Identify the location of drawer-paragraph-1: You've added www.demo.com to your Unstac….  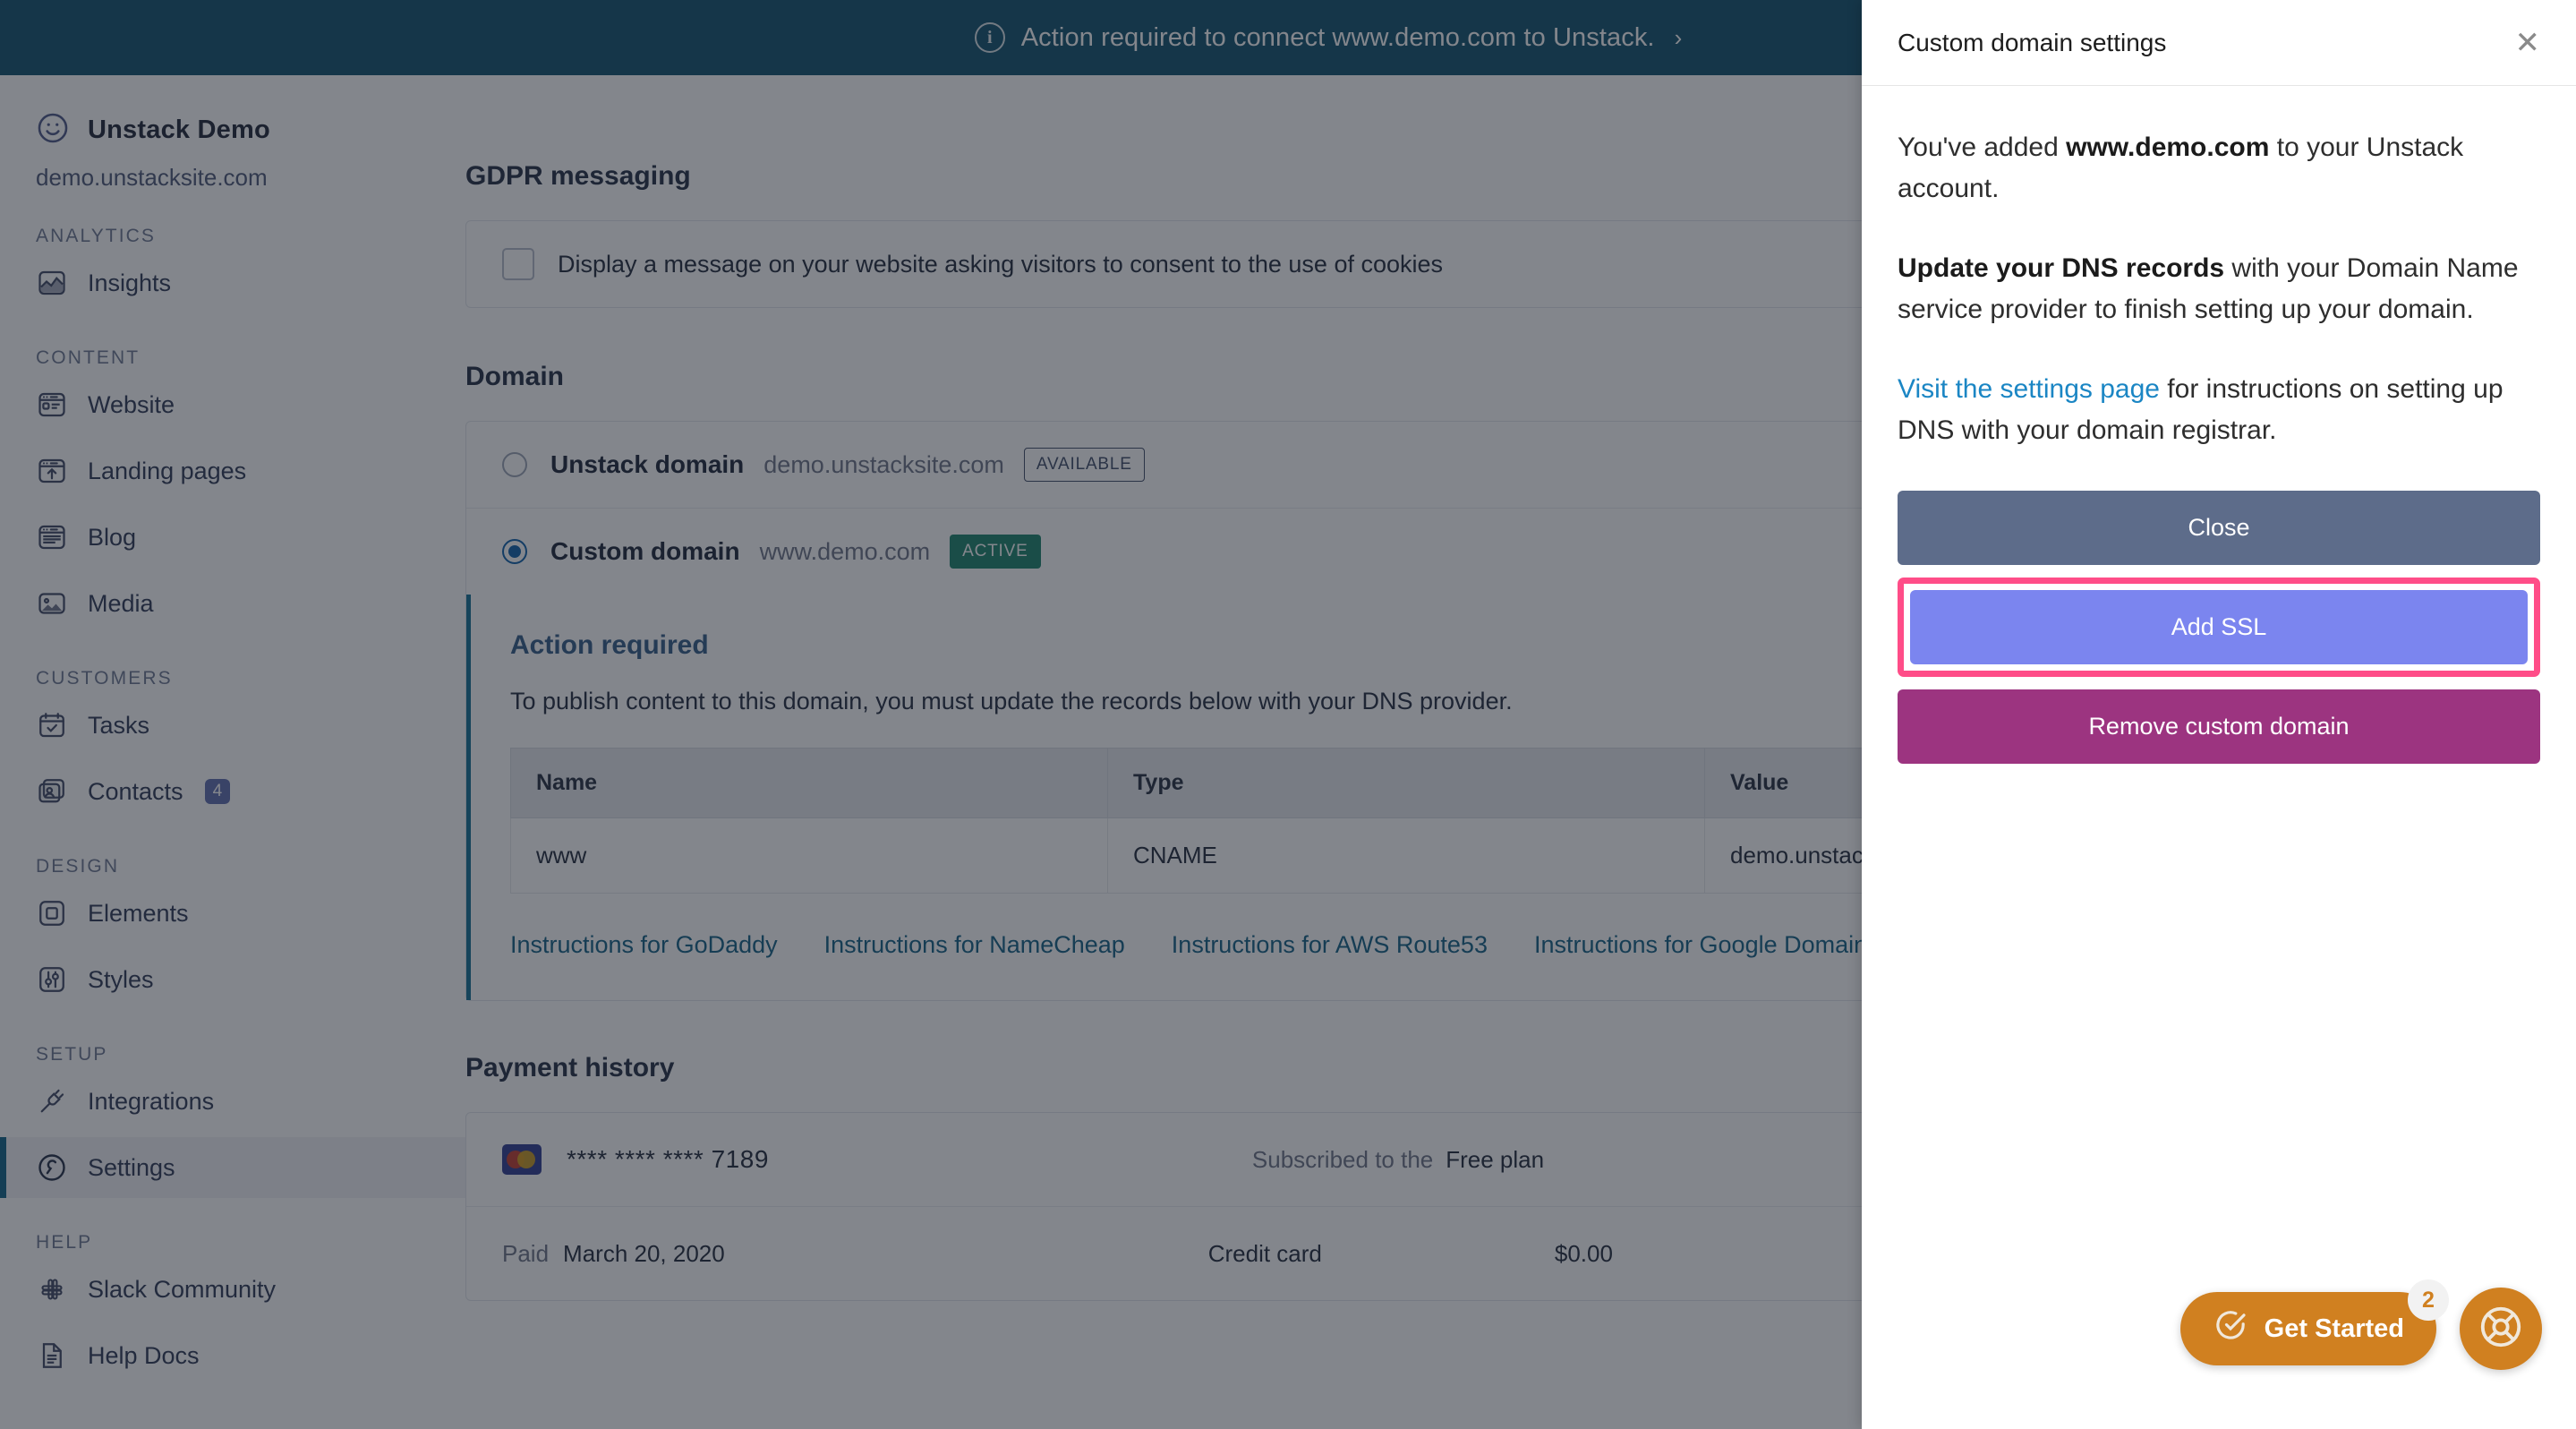
(2219, 168).